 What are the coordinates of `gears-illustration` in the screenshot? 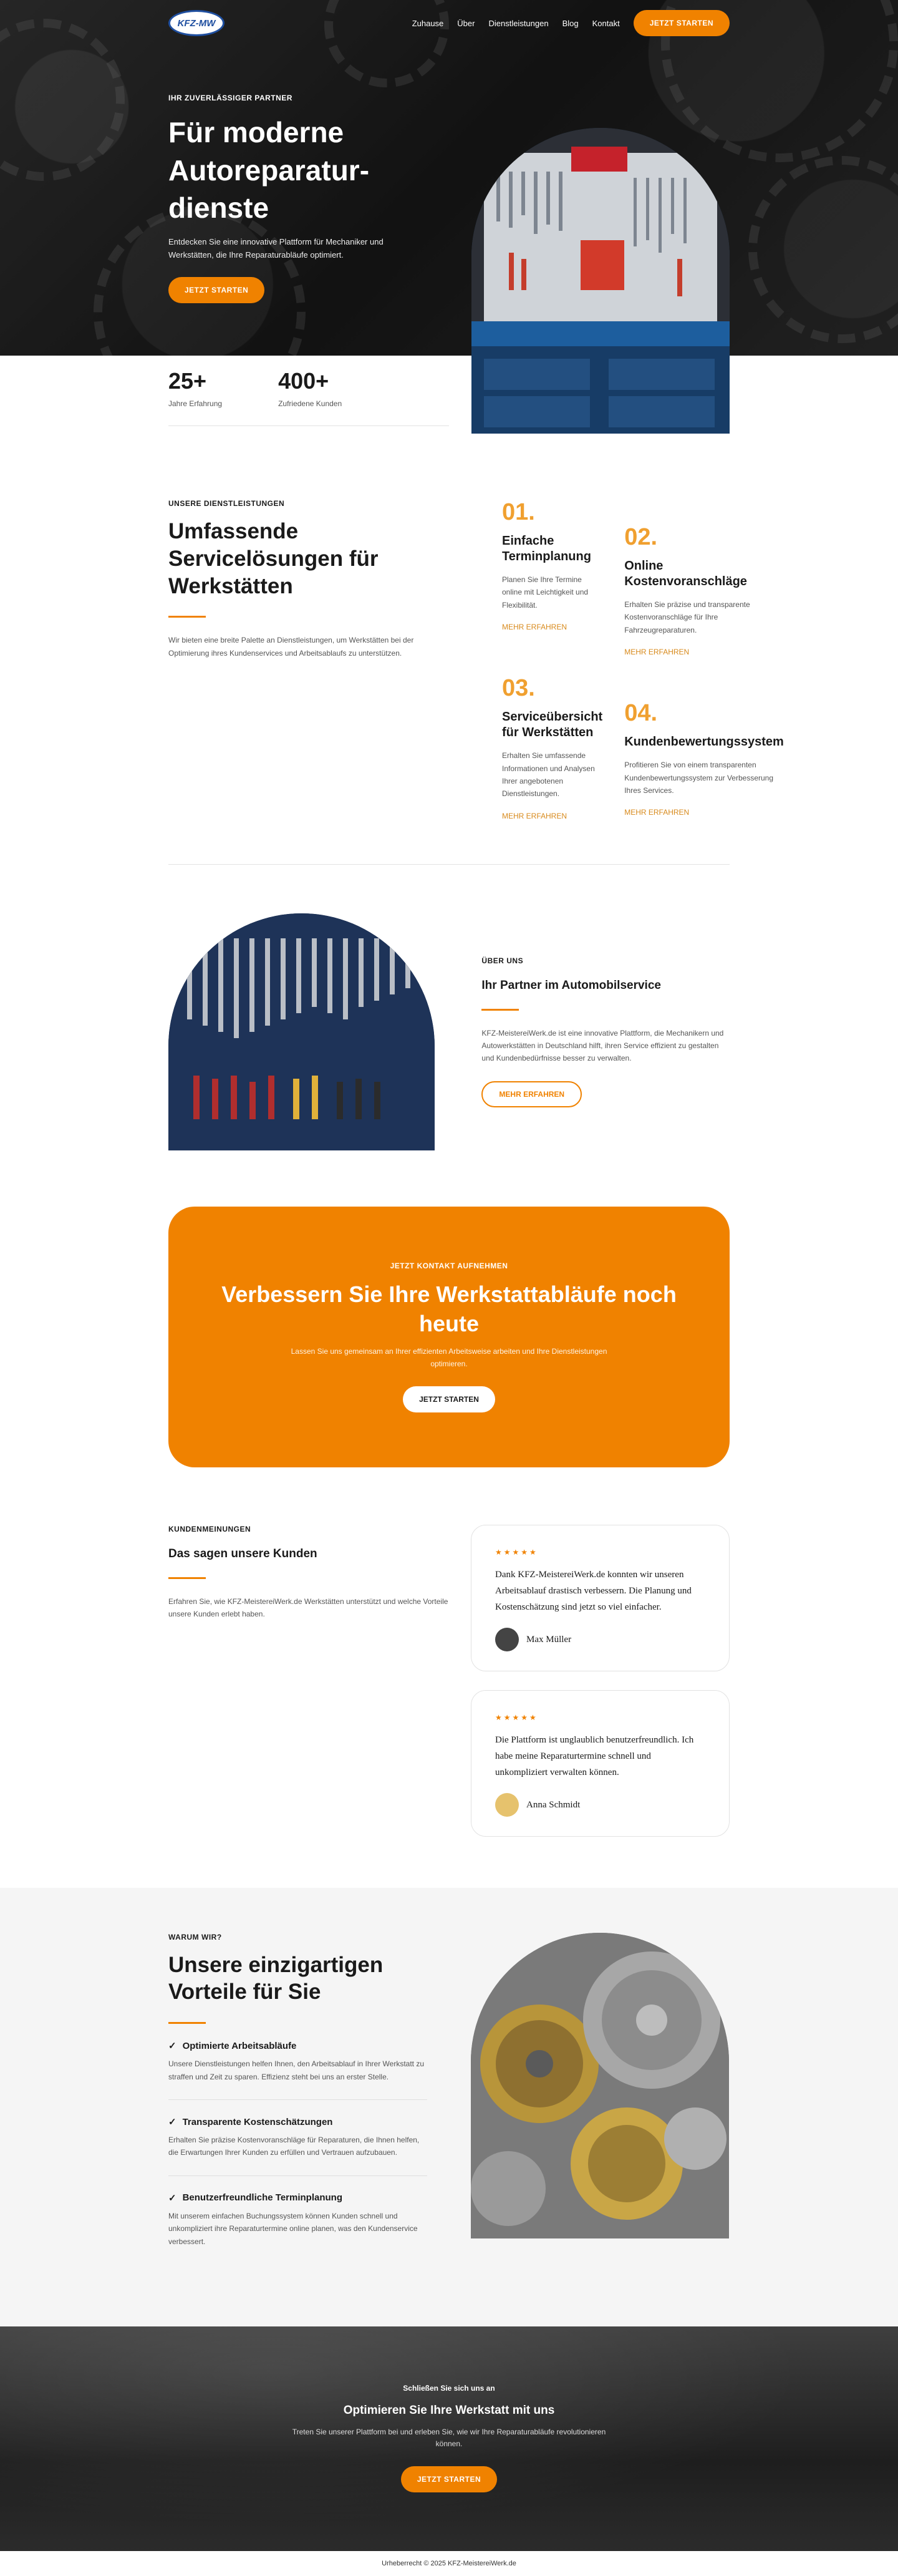 It's located at (600, 2085).